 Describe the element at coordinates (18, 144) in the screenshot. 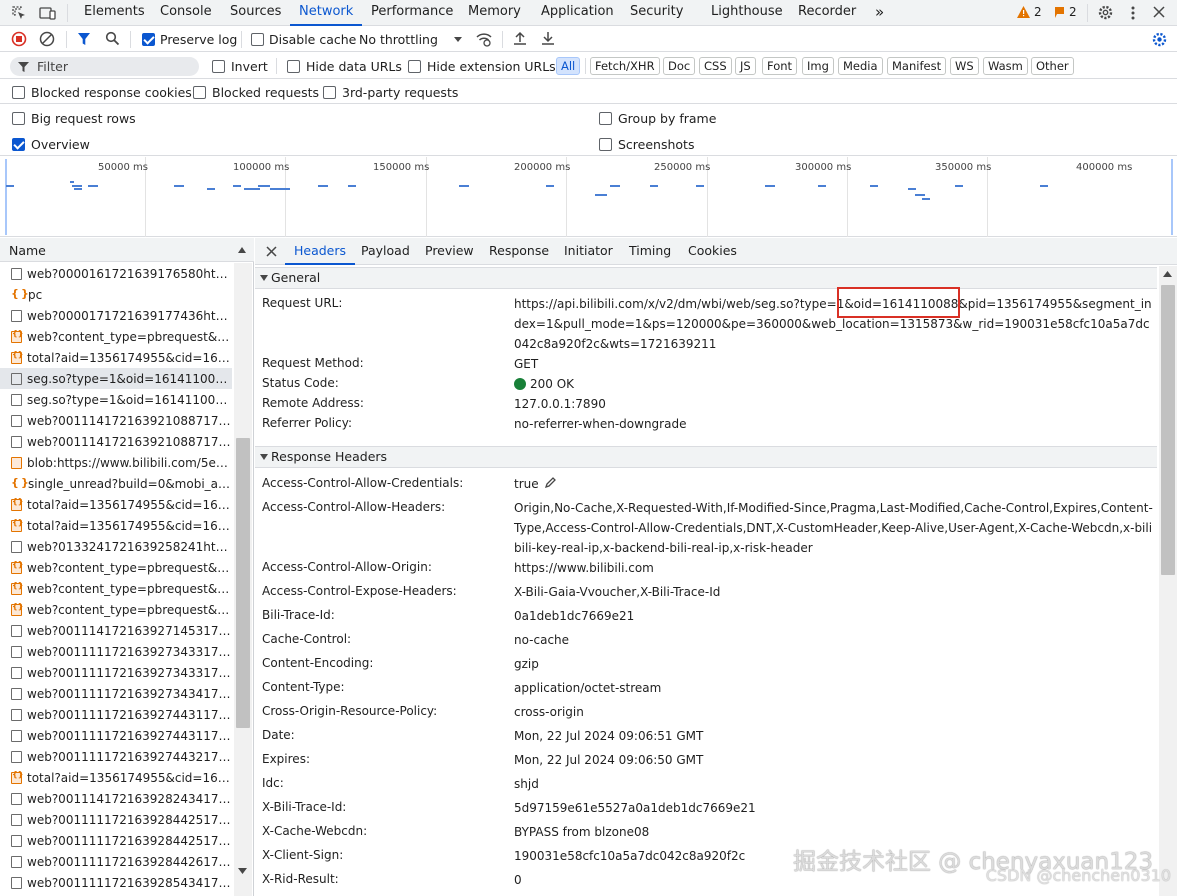

I see `overview-check` at that location.